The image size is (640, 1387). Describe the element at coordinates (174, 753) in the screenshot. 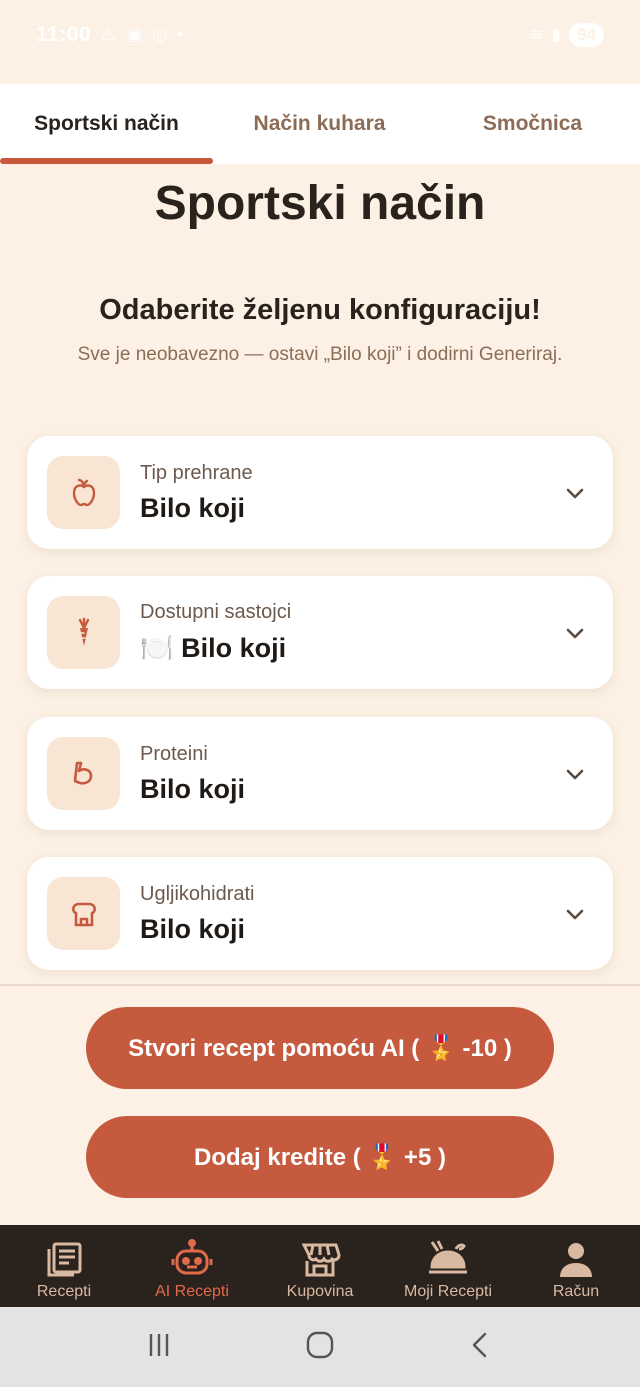

I see `card-label: Proteini` at that location.